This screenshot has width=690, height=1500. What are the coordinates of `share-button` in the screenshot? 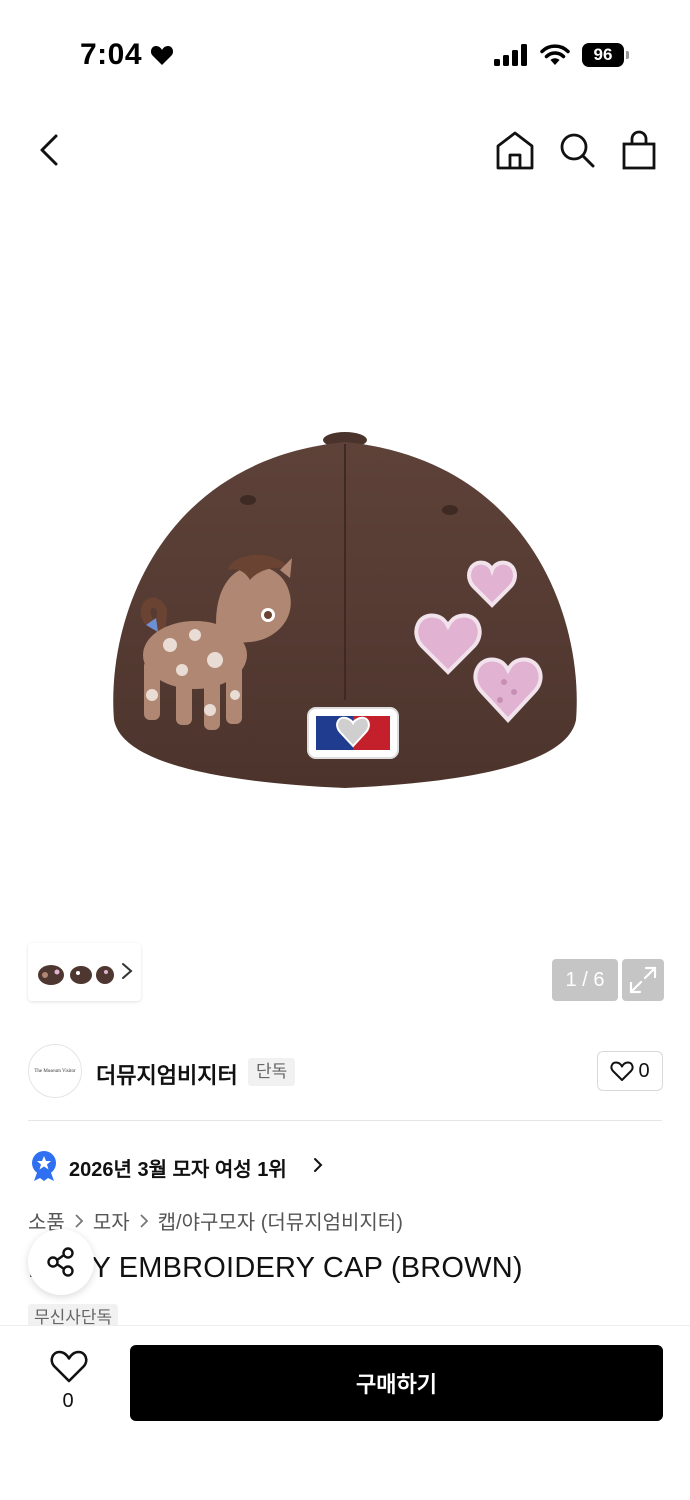 It's located at (61, 1262).